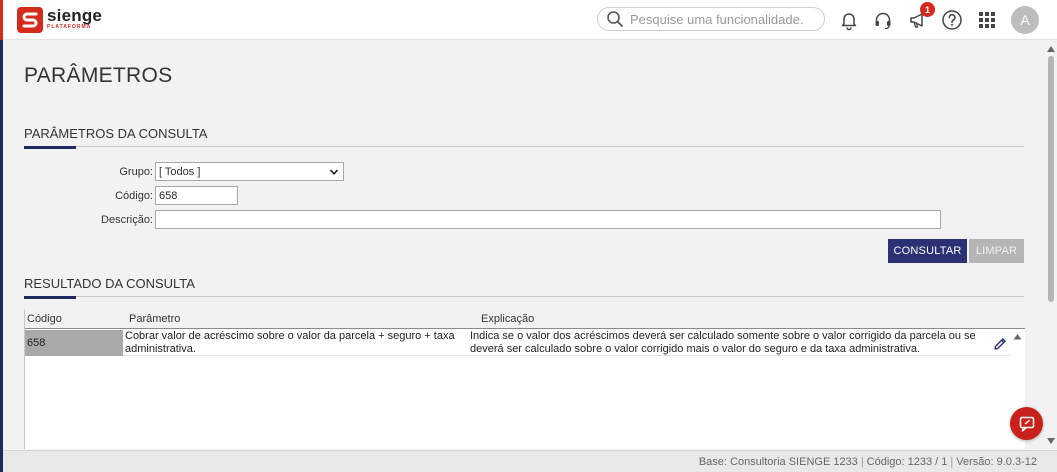  What do you see at coordinates (507, 319) in the screenshot?
I see `col-header-explicacao: Explicação` at bounding box center [507, 319].